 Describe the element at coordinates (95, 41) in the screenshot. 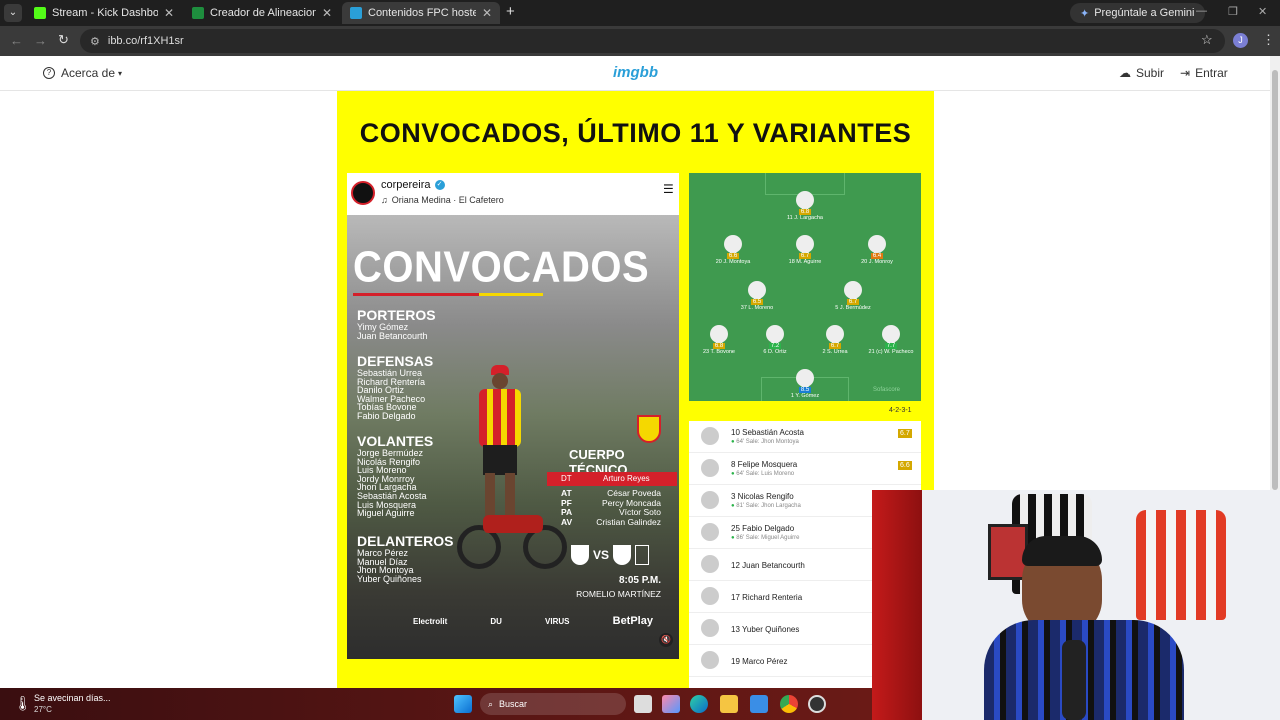

I see `site-info-icon: ⚙` at that location.